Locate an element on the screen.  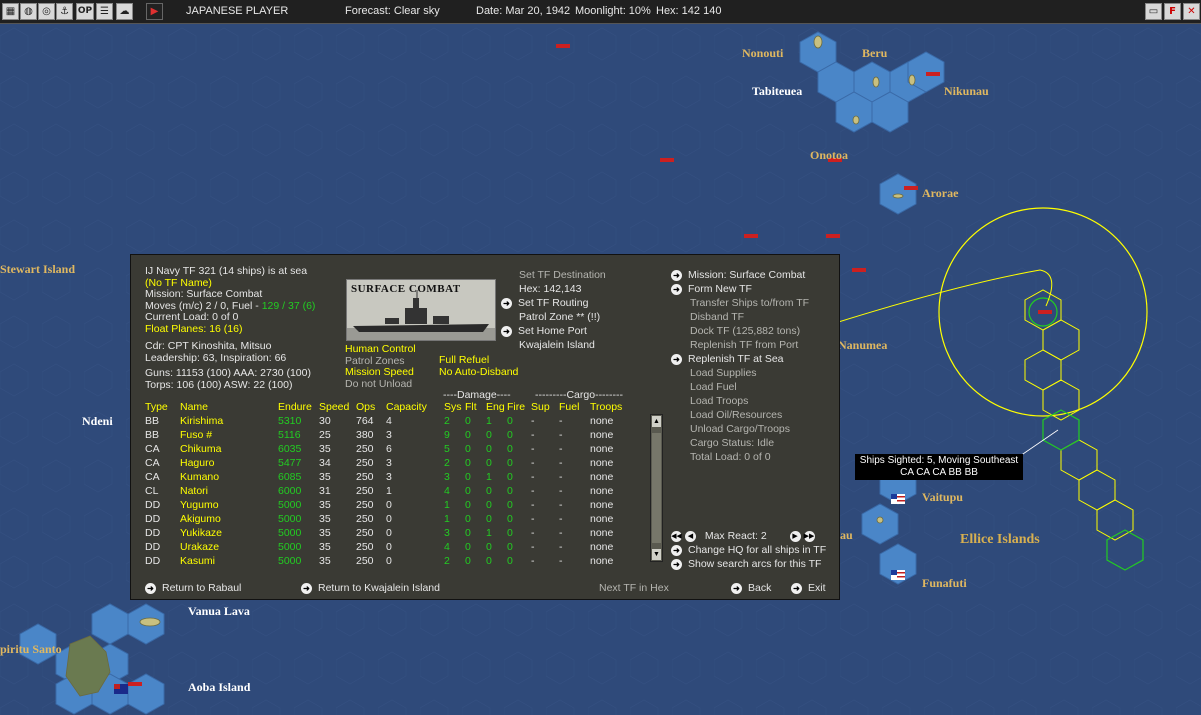
col-type: Type is located at coordinates (162, 407).